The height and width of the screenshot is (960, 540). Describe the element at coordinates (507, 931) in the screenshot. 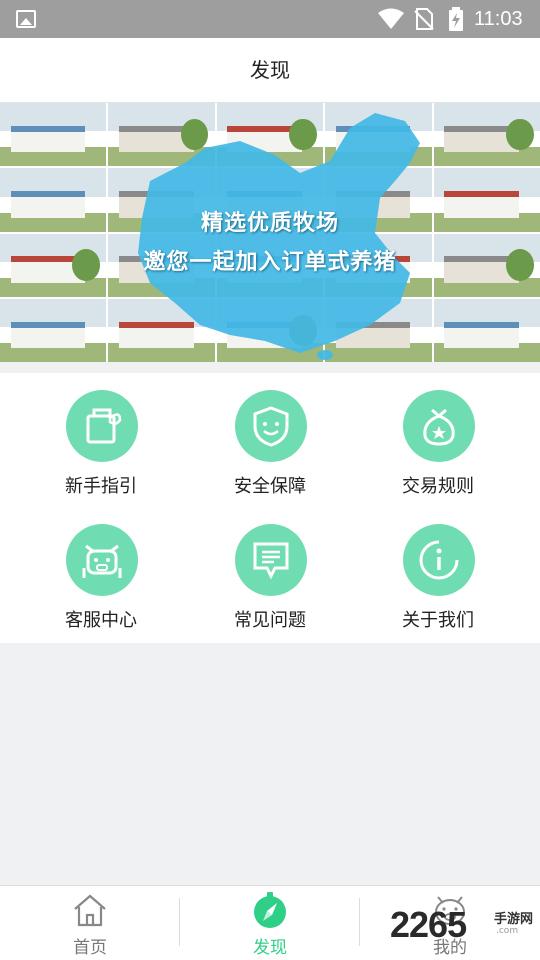

I see `watermark-sub: .com` at that location.